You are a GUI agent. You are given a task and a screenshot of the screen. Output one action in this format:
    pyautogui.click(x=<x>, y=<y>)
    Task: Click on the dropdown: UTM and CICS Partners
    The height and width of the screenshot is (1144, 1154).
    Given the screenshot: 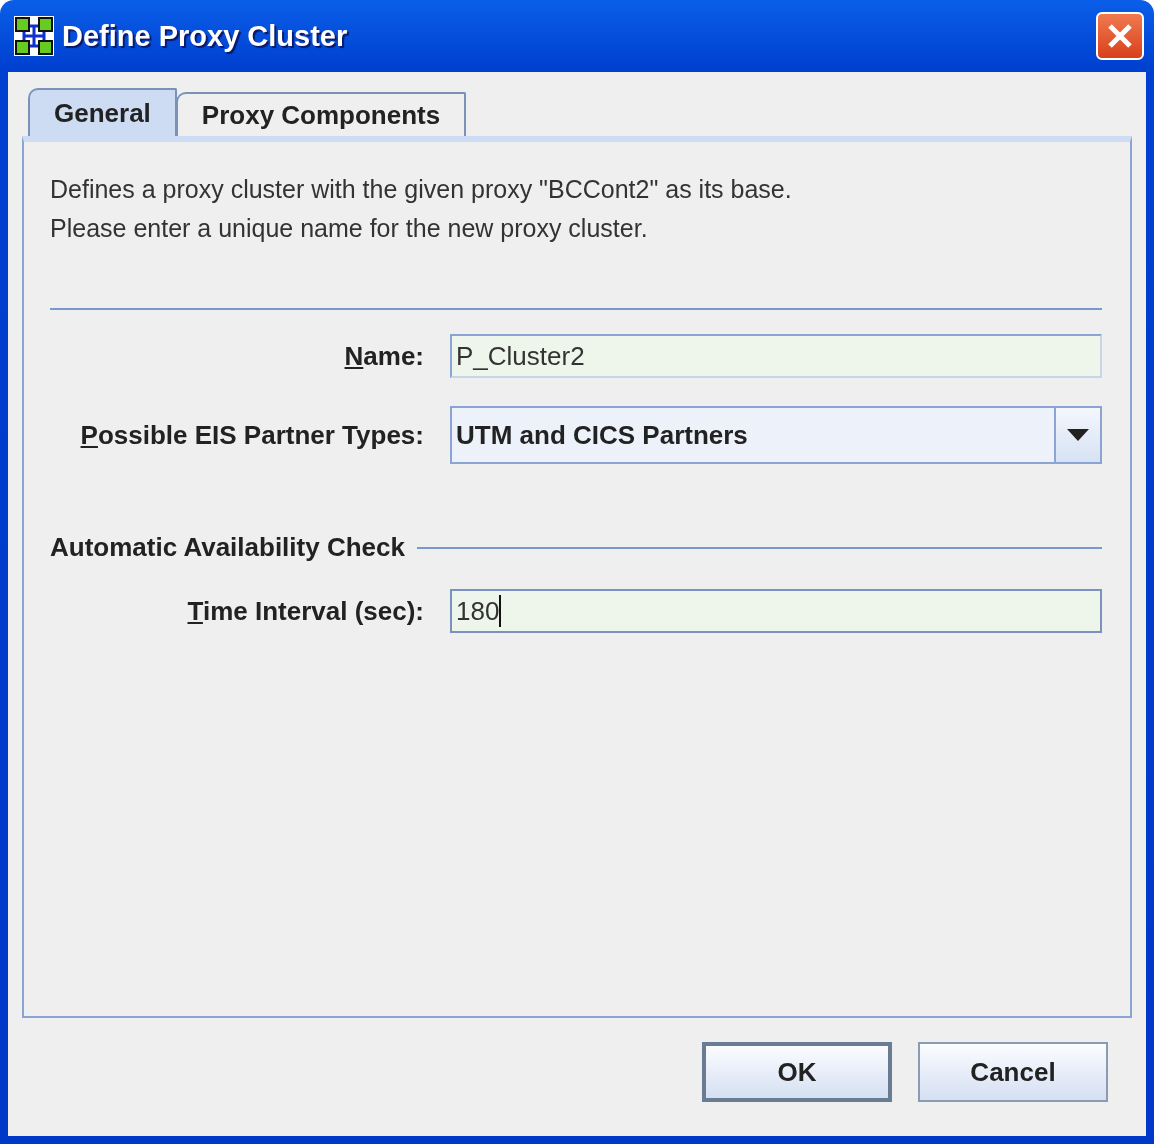 What is the action you would take?
    pyautogui.click(x=776, y=435)
    